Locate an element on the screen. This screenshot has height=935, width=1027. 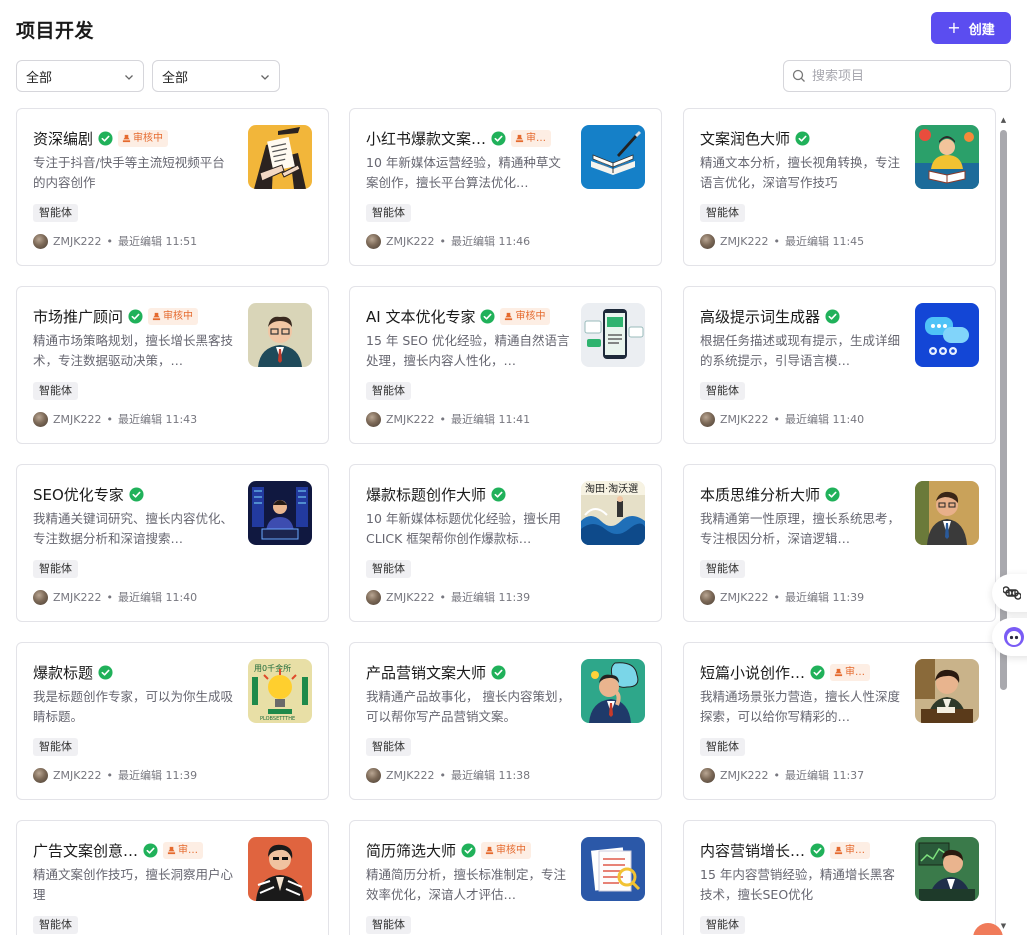
type-filter-value: 全部 is located at coordinates (39, 78).